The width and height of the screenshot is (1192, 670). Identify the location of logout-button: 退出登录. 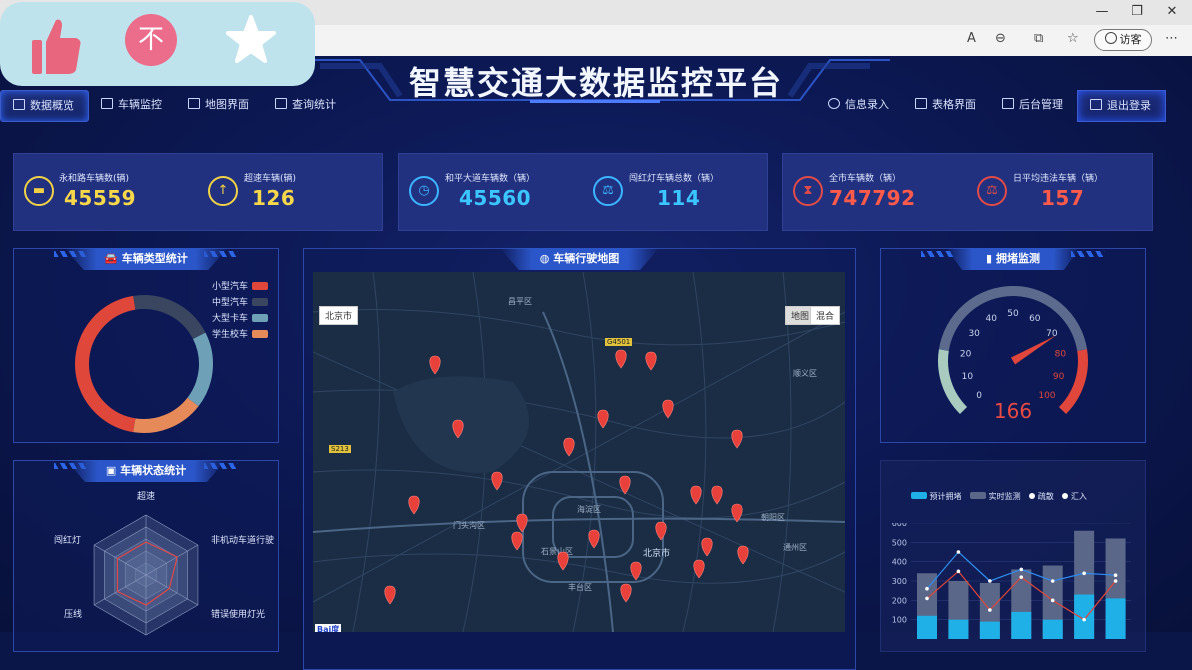
(1121, 106).